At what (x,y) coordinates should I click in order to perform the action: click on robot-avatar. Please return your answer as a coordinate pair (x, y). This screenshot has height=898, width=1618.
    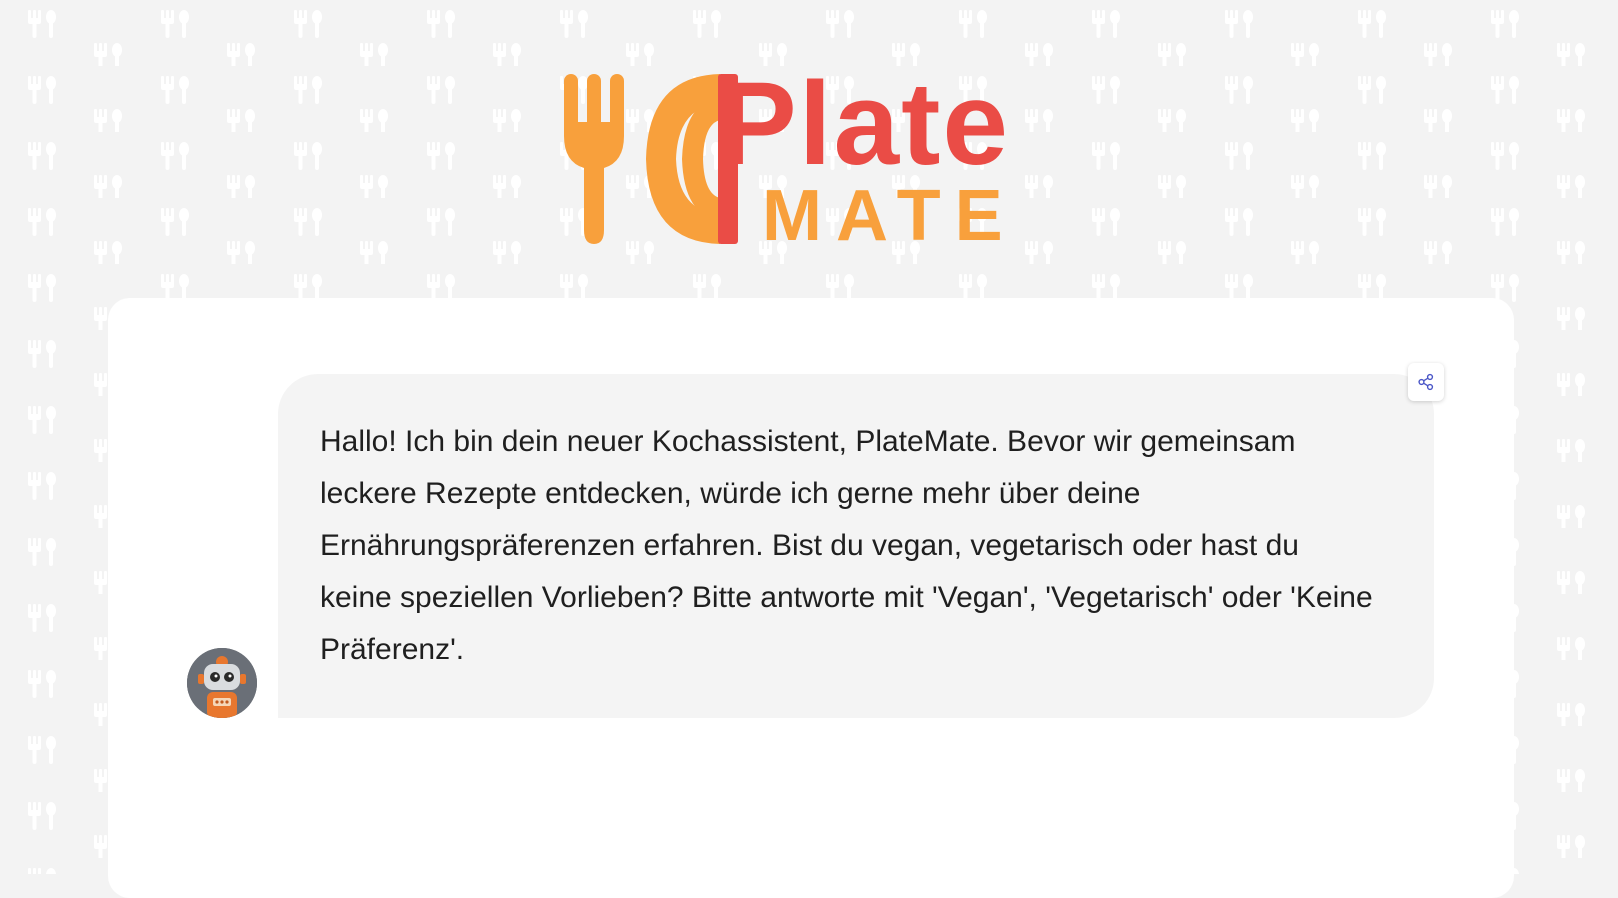
    Looking at the image, I should click on (222, 683).